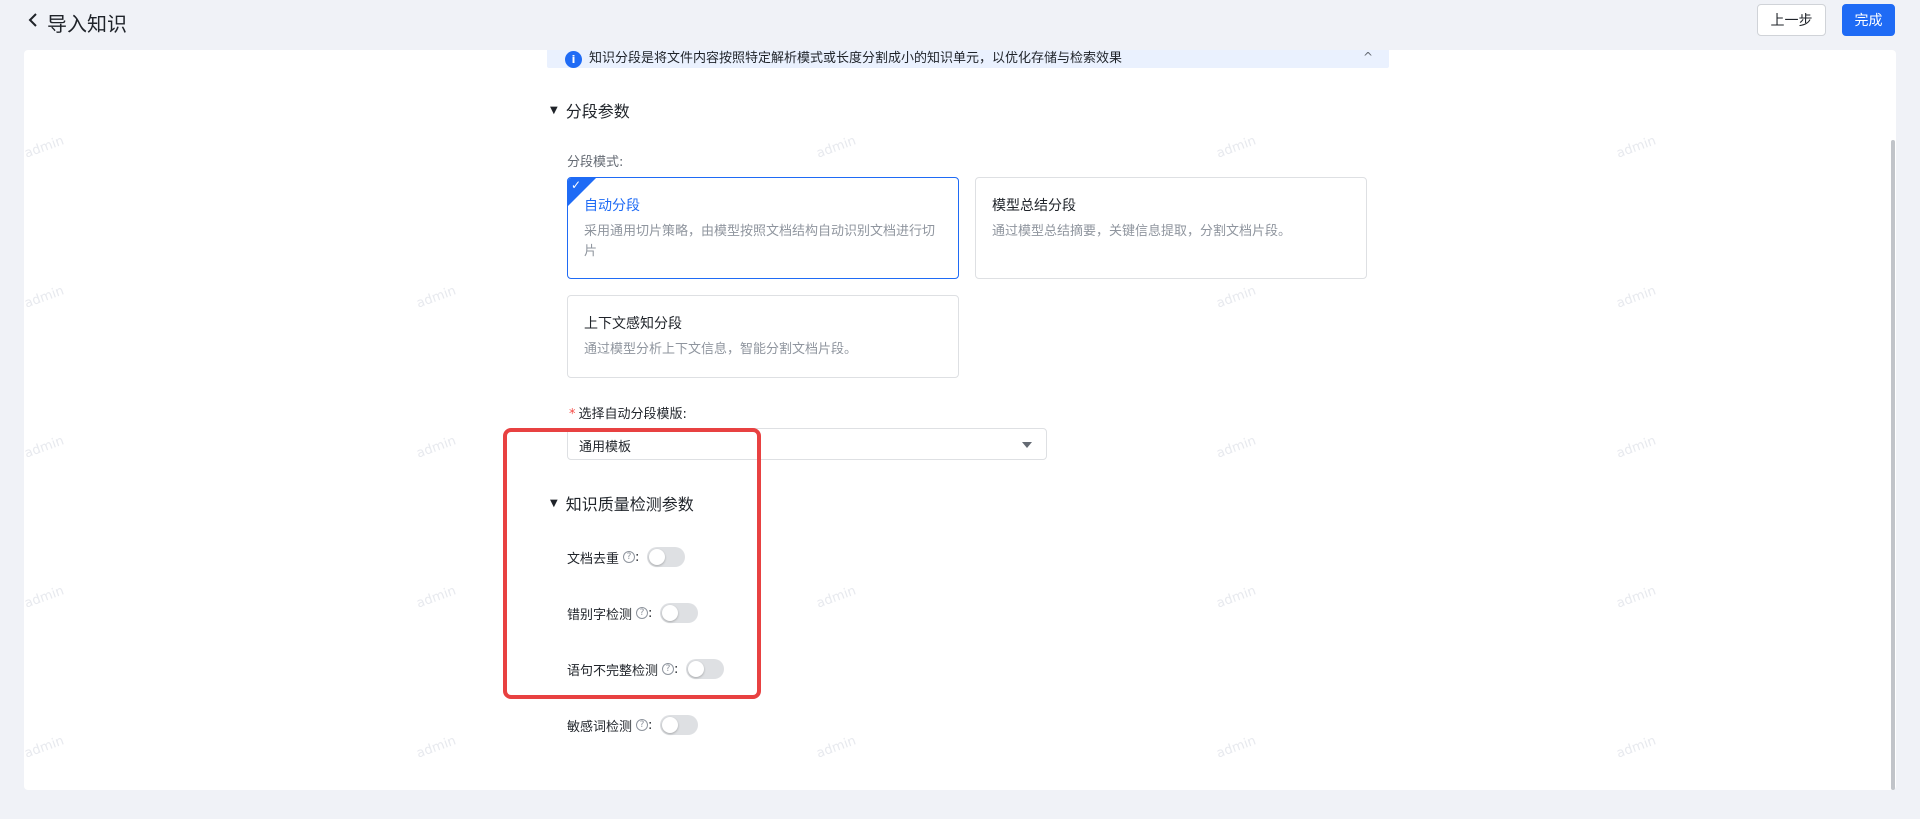 Image resolution: width=1920 pixels, height=819 pixels. What do you see at coordinates (1027, 445) in the screenshot?
I see `dropdown-arrow-icon` at bounding box center [1027, 445].